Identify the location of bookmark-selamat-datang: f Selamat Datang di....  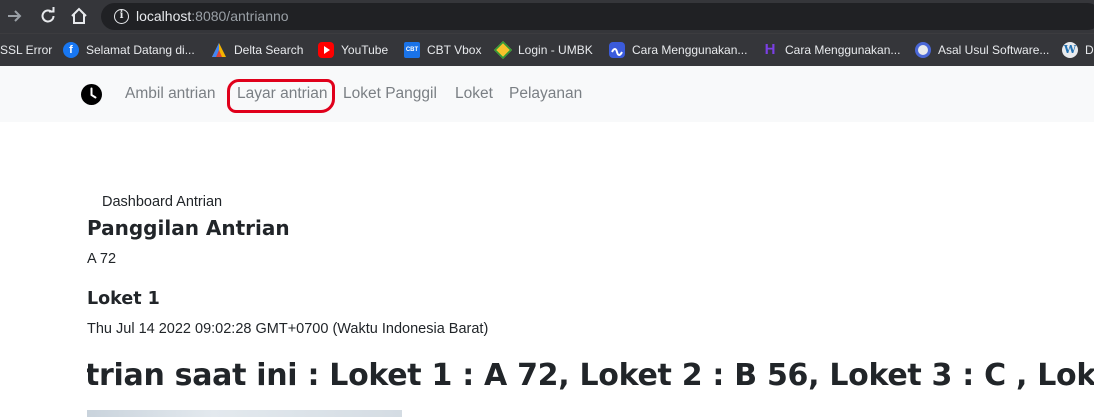
(129, 50).